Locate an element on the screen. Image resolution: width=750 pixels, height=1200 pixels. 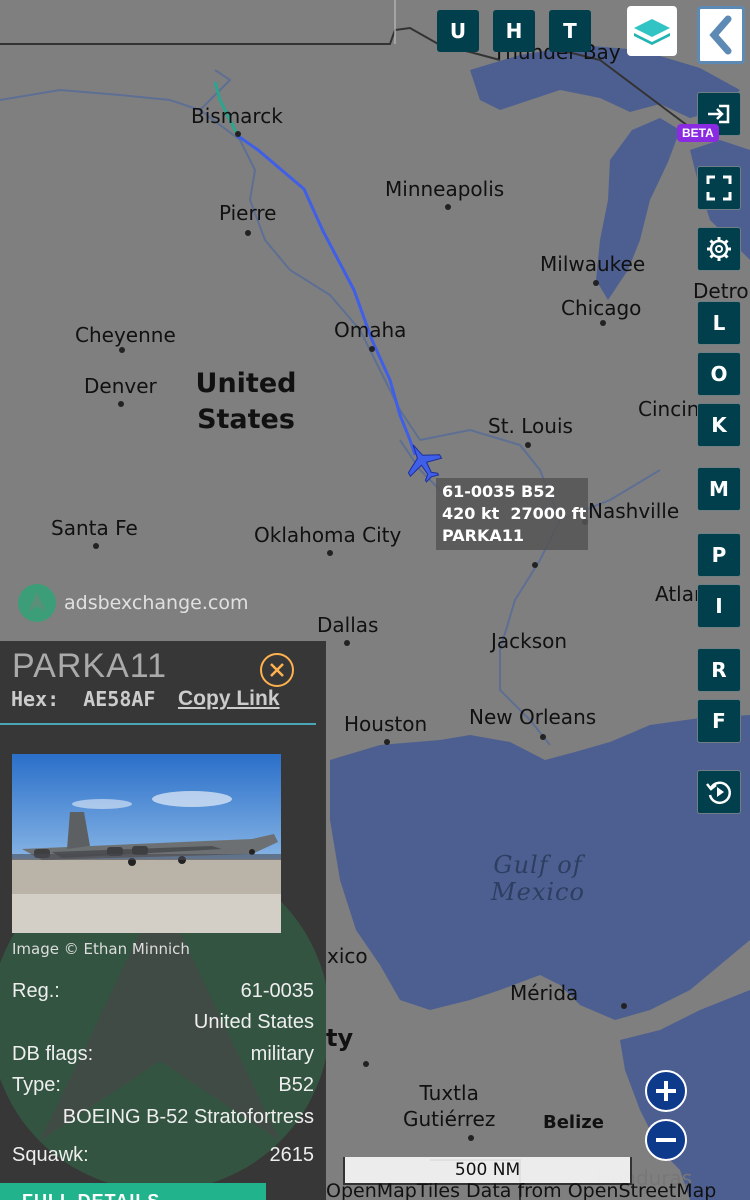
close-panel-button is located at coordinates (277, 670).